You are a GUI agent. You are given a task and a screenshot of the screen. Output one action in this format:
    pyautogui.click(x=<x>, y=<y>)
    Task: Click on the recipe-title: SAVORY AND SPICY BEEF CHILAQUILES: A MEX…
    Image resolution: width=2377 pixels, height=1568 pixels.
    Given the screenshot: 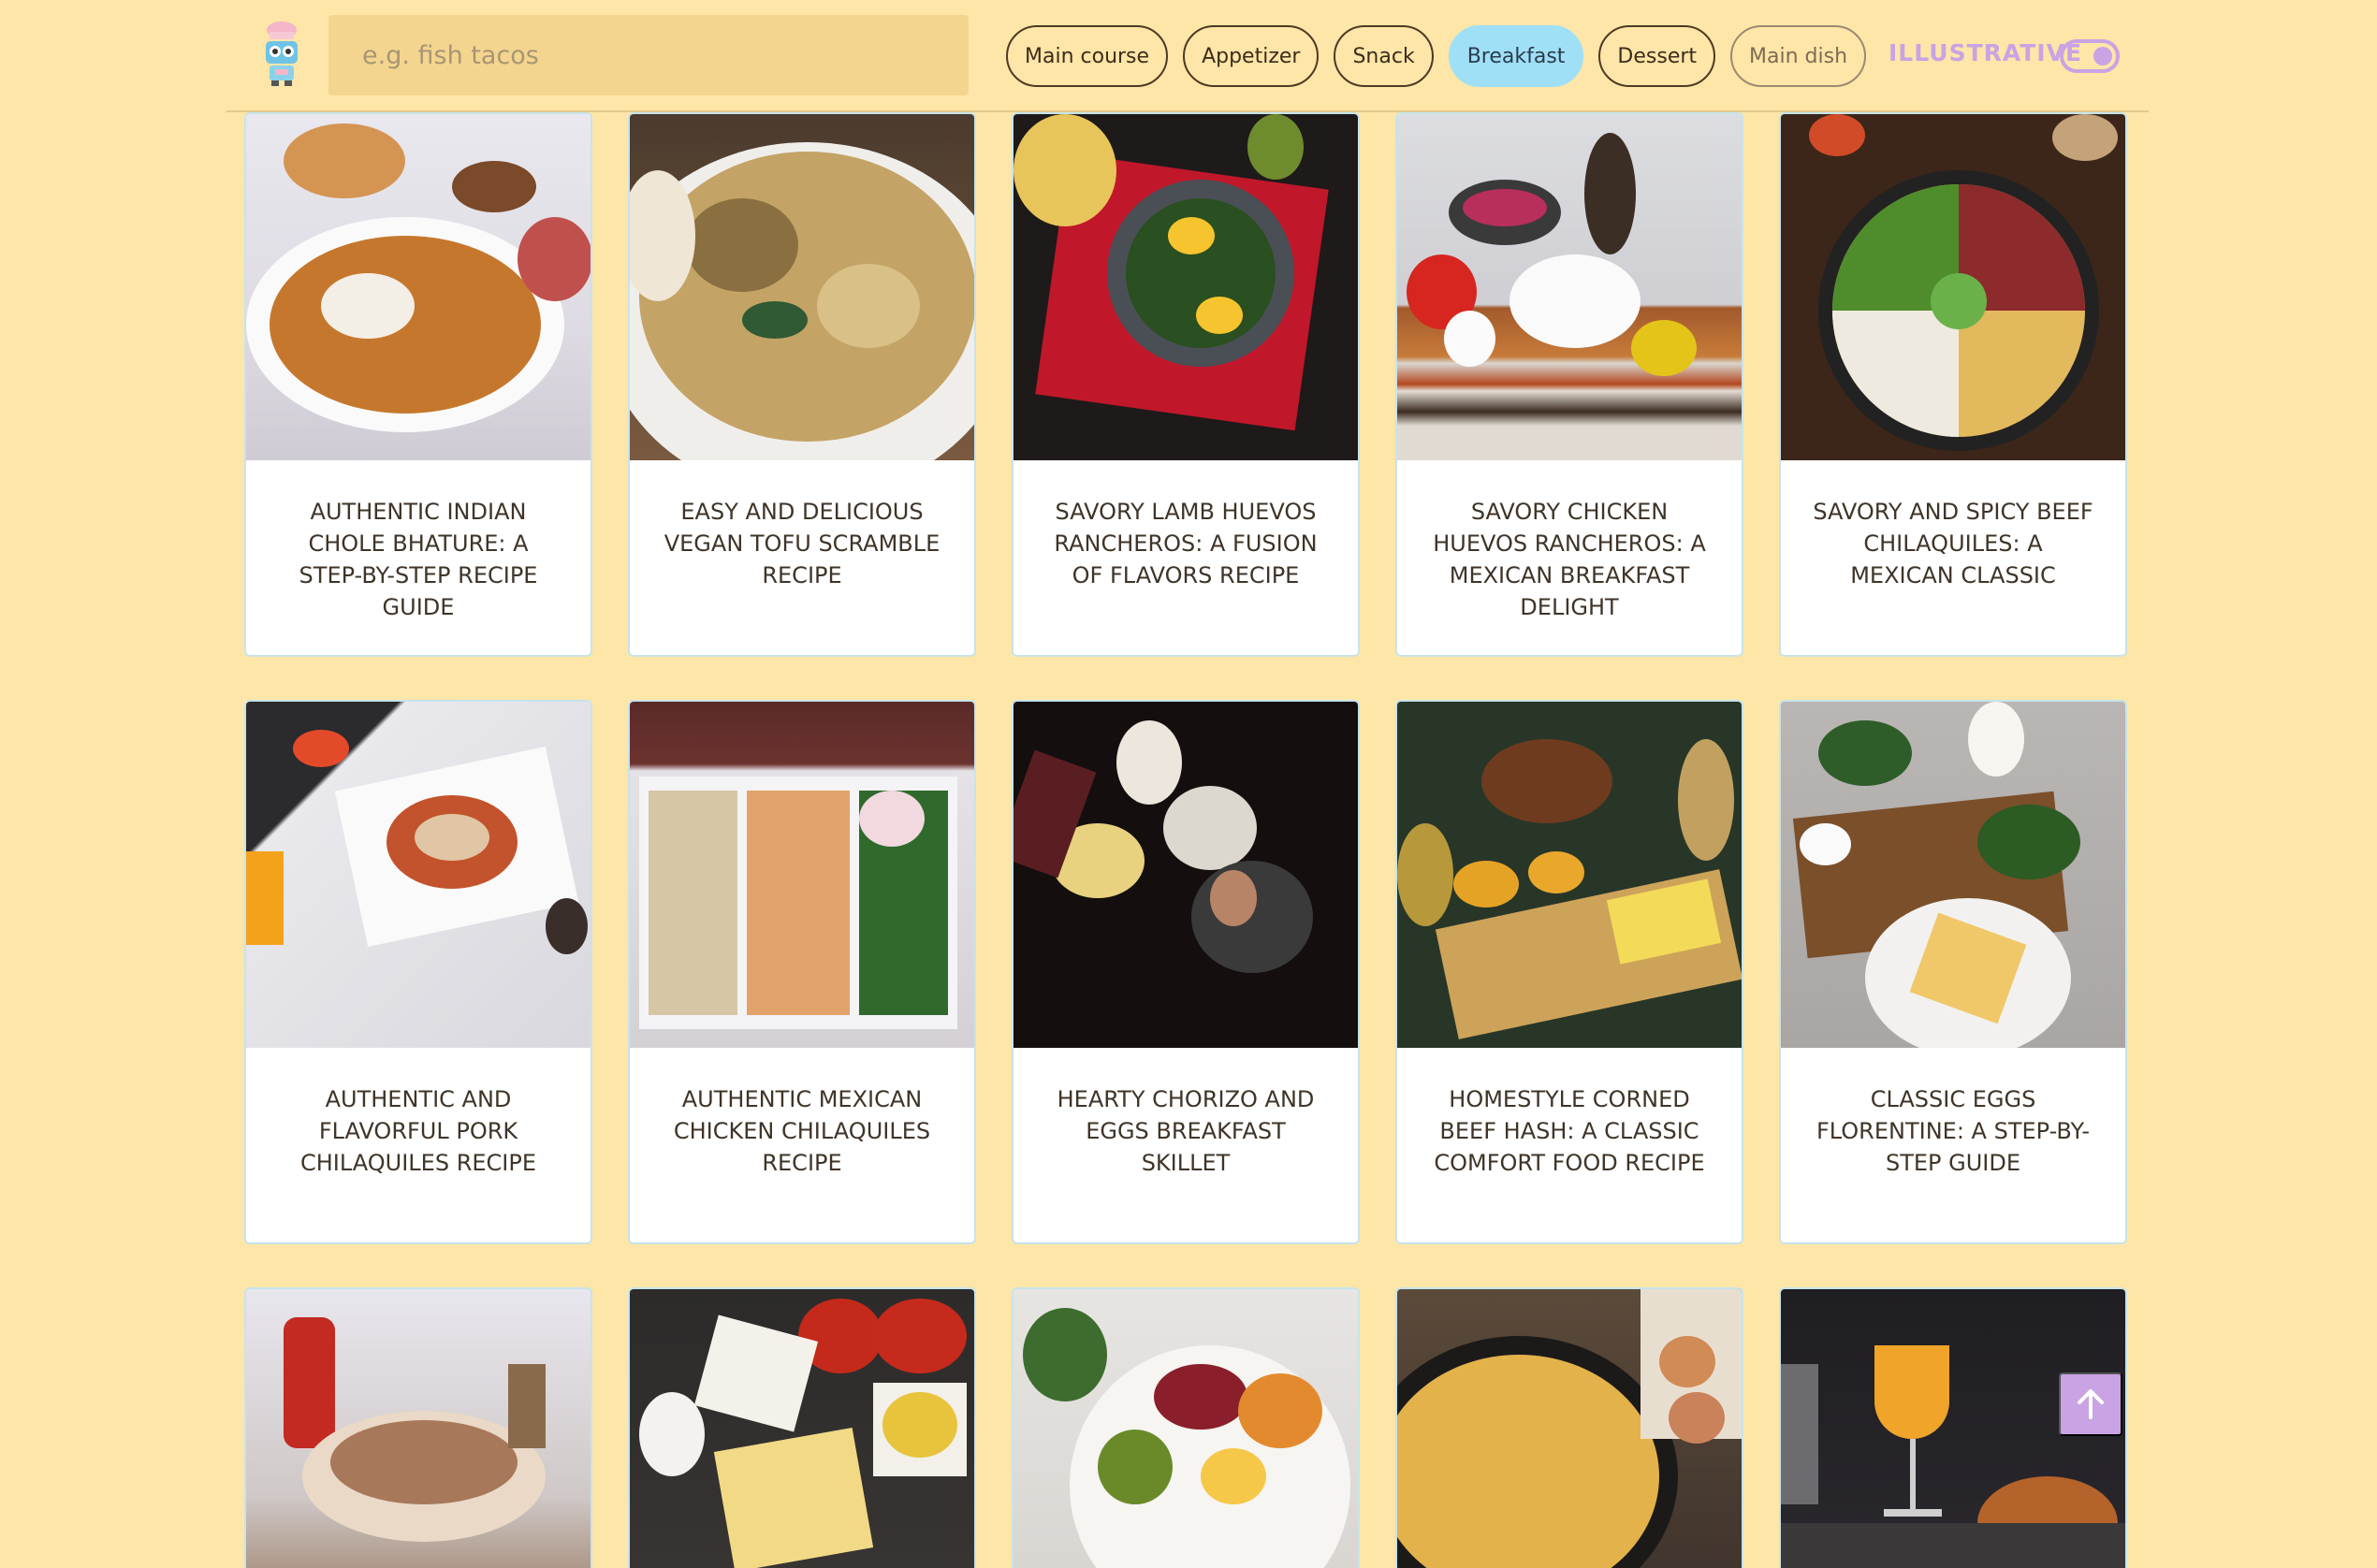 What is the action you would take?
    pyautogui.click(x=1953, y=544)
    